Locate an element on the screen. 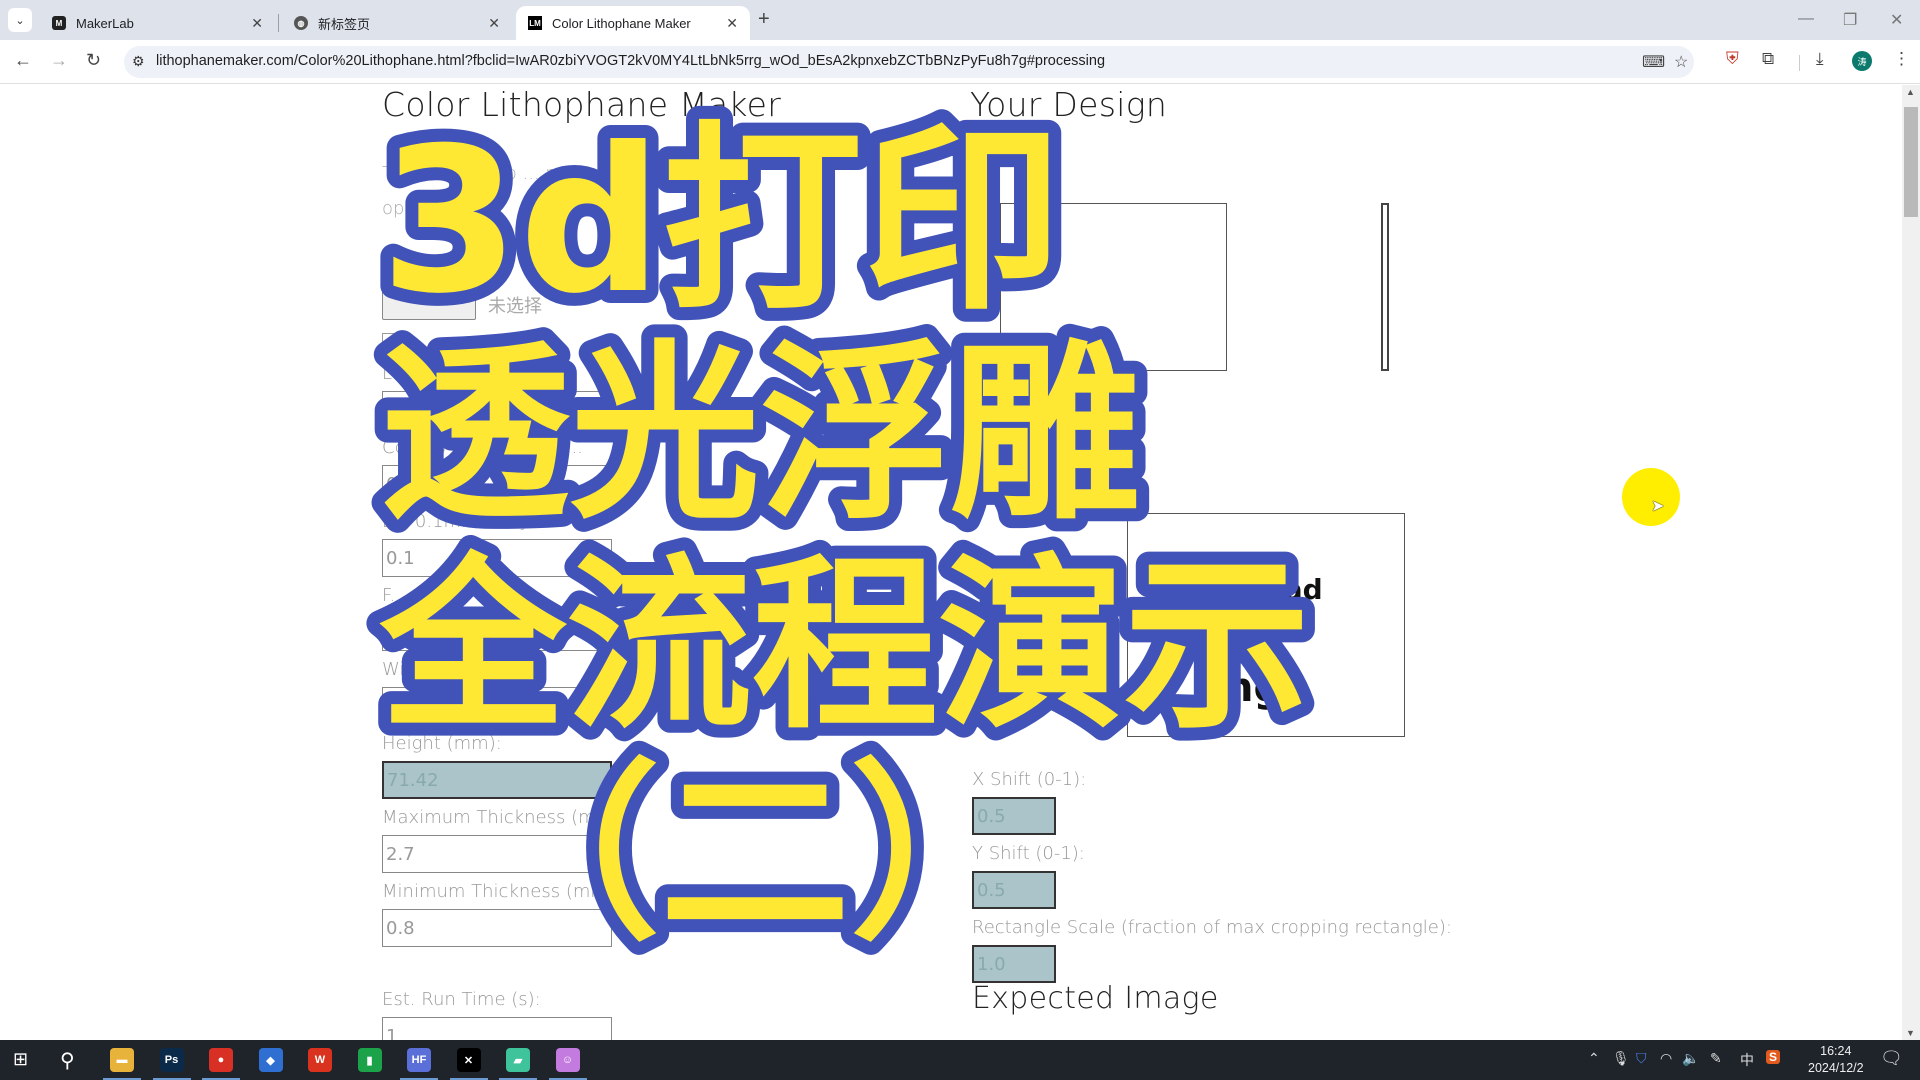 The height and width of the screenshot is (1080, 1920). x-shift-input: 0.5 is located at coordinates (1014, 816).